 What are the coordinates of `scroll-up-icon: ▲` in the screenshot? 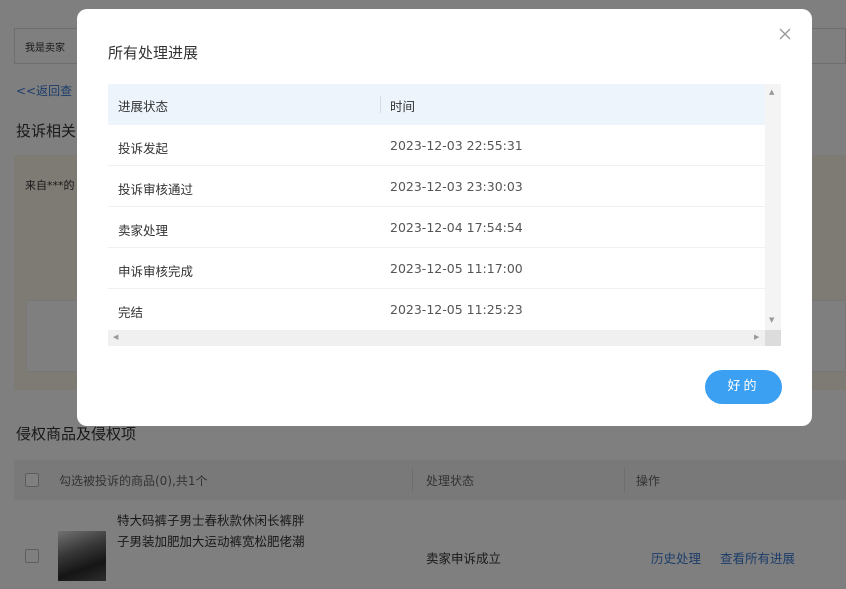 It's located at (771, 92).